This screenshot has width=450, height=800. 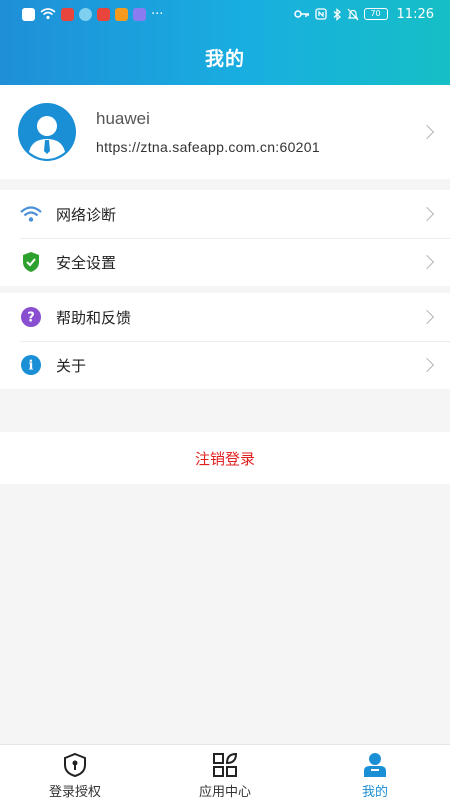 What do you see at coordinates (225, 214) in the screenshot?
I see `menu-item-network-diagnosis: 网络诊断` at bounding box center [225, 214].